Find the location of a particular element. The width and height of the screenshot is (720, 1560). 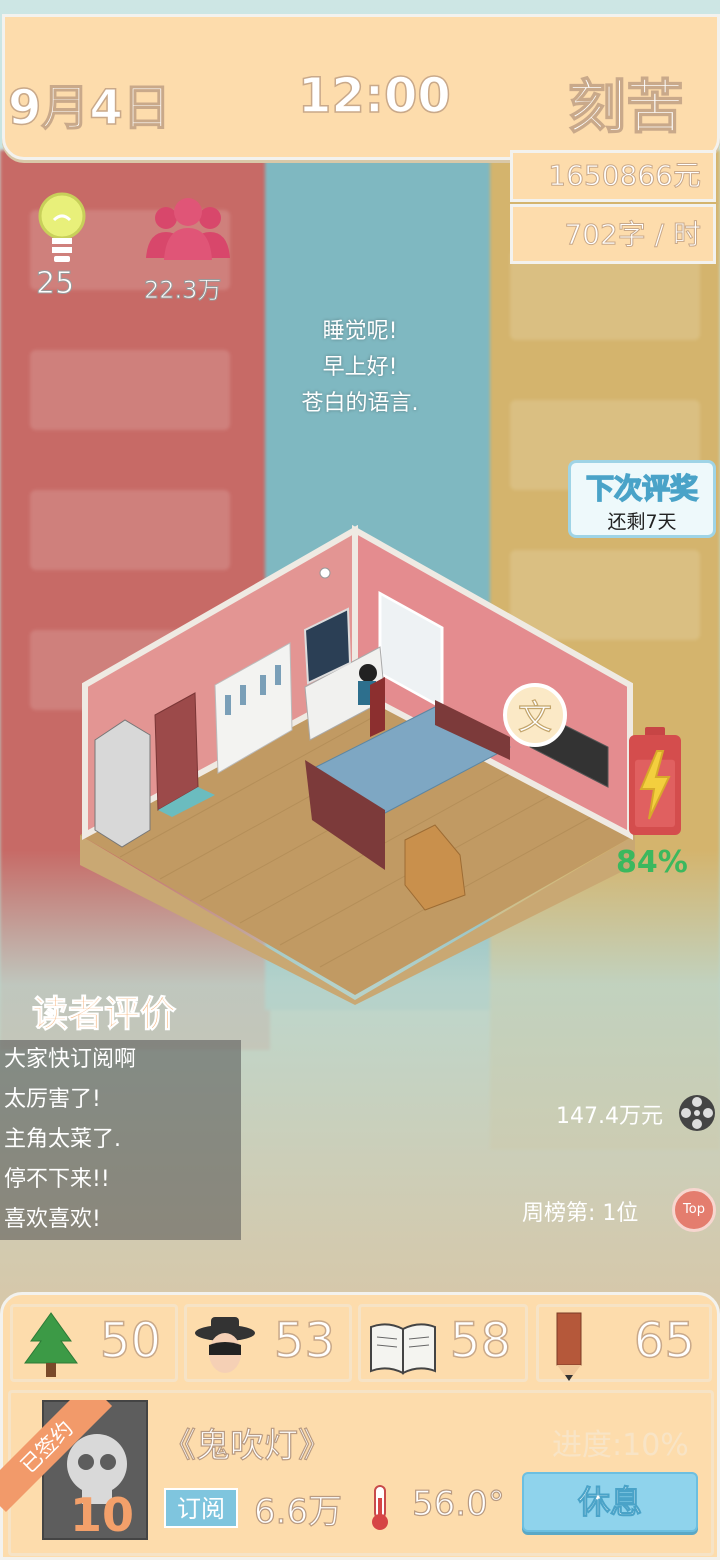

attribute-value: 50 is located at coordinates (130, 1341).